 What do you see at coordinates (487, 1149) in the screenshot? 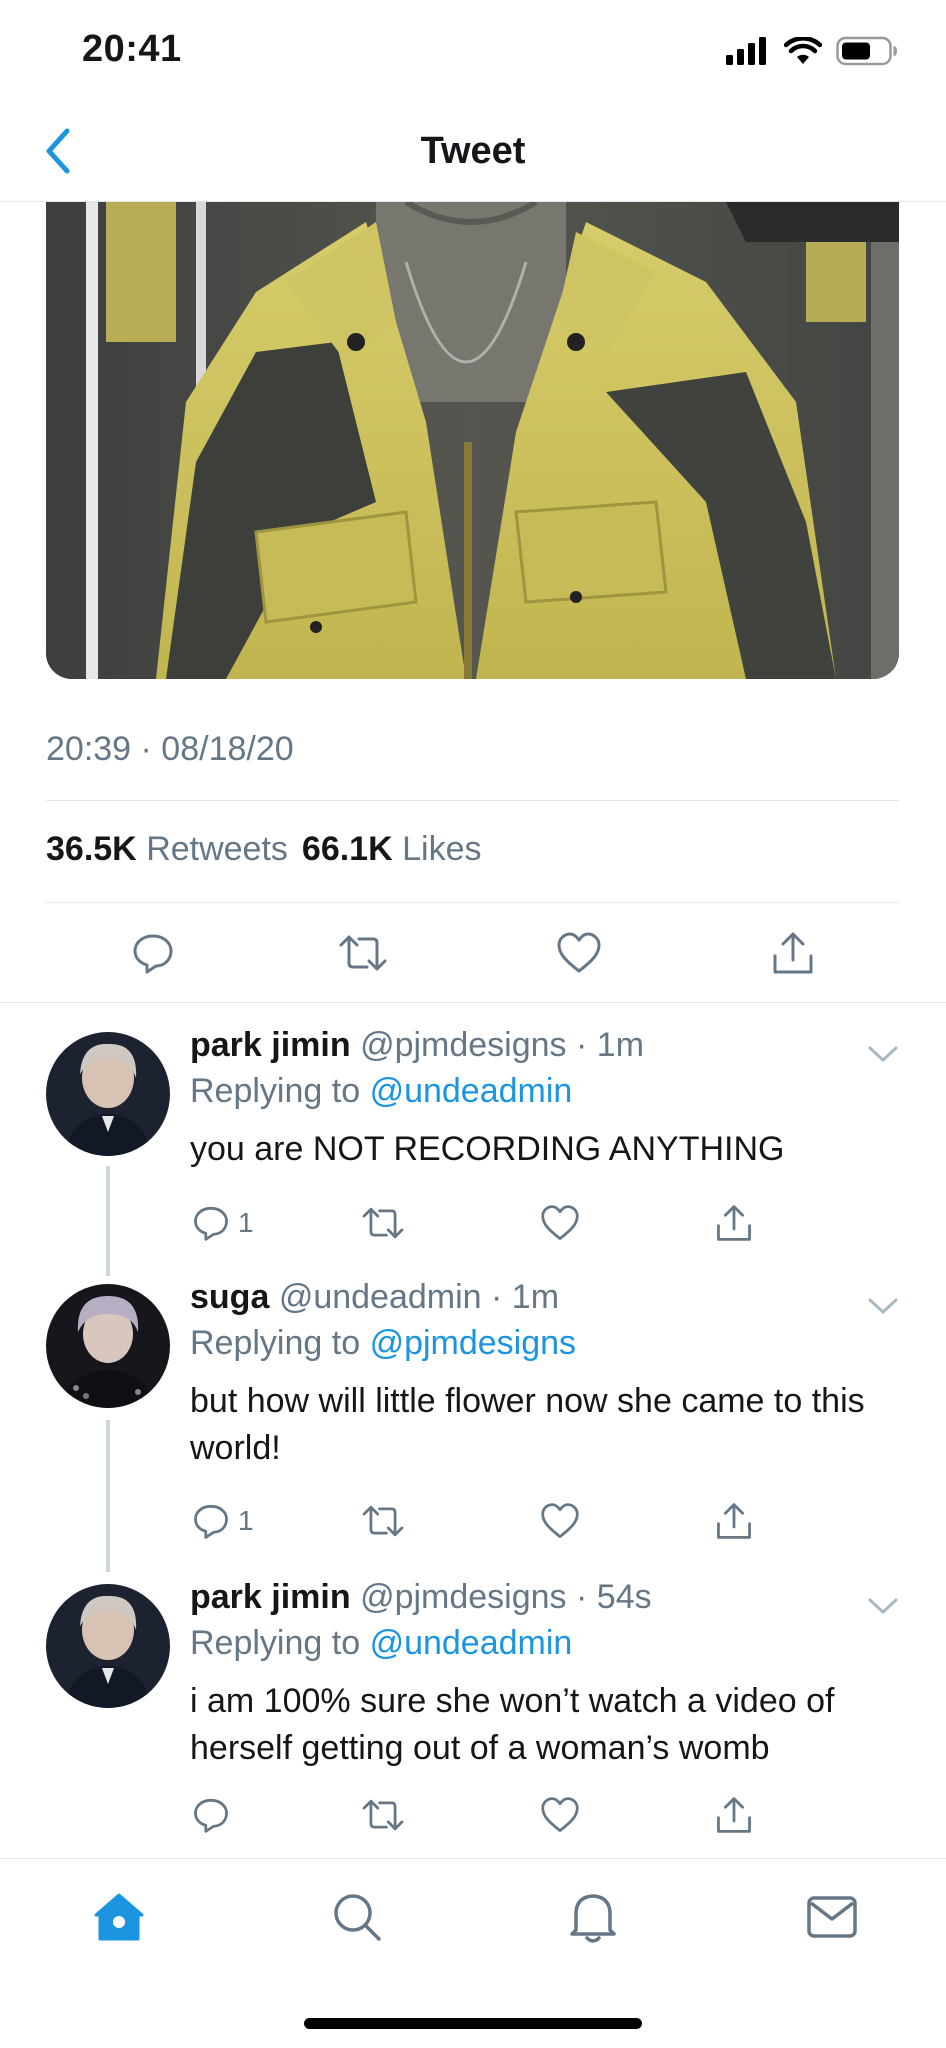
I see `reply-text: you are NOT RECORDING ANYTHING` at bounding box center [487, 1149].